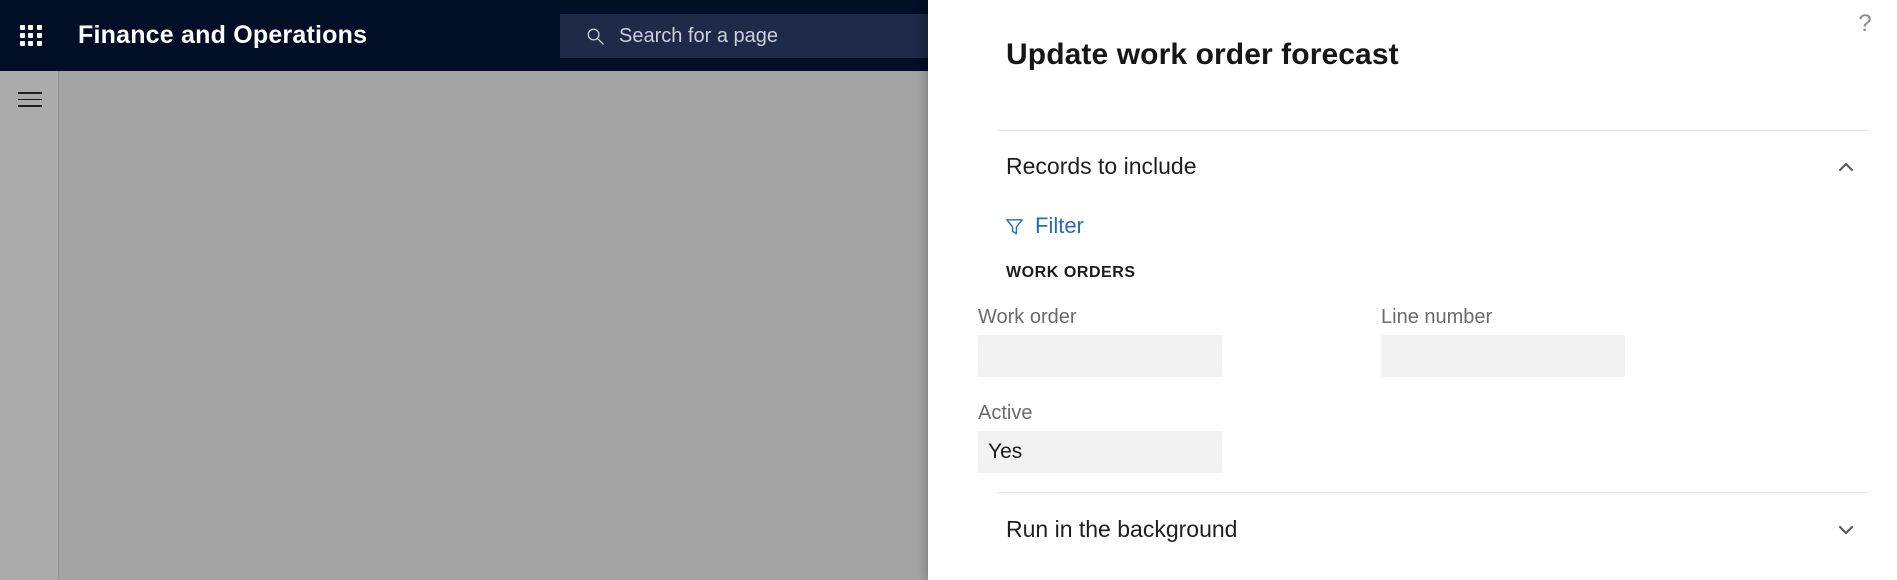  Describe the element at coordinates (1437, 529) in the screenshot. I see `section-header-run-in-the-background: Run in the background` at that location.